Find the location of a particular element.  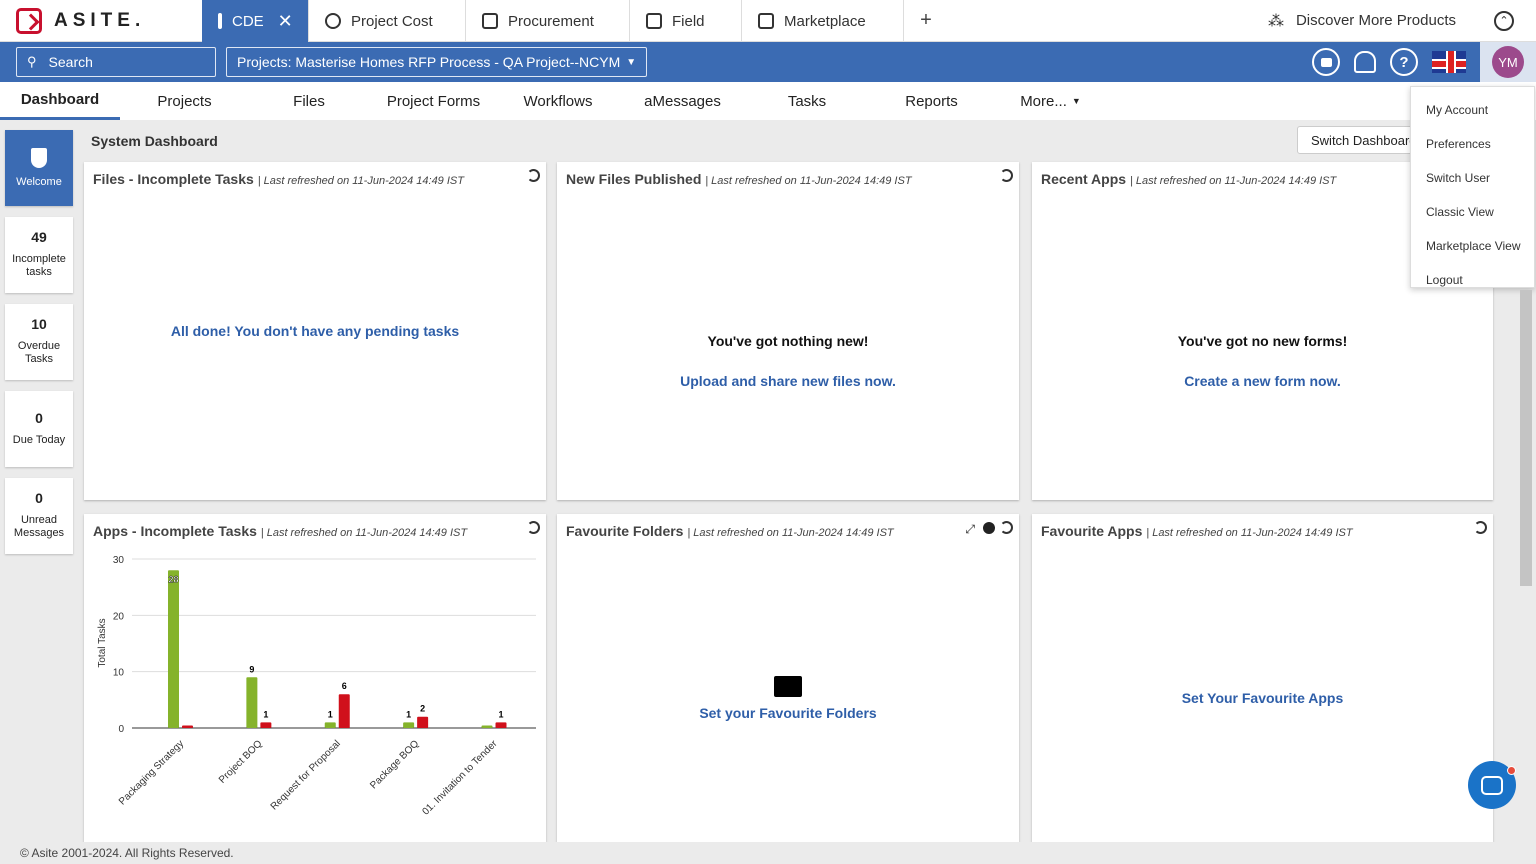

notification-dot is located at coordinates (1511, 770).